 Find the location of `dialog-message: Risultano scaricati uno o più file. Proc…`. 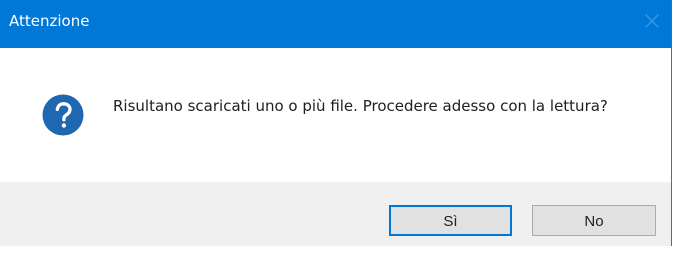

dialog-message: Risultano scaricati uno o più file. Proc… is located at coordinates (360, 106).